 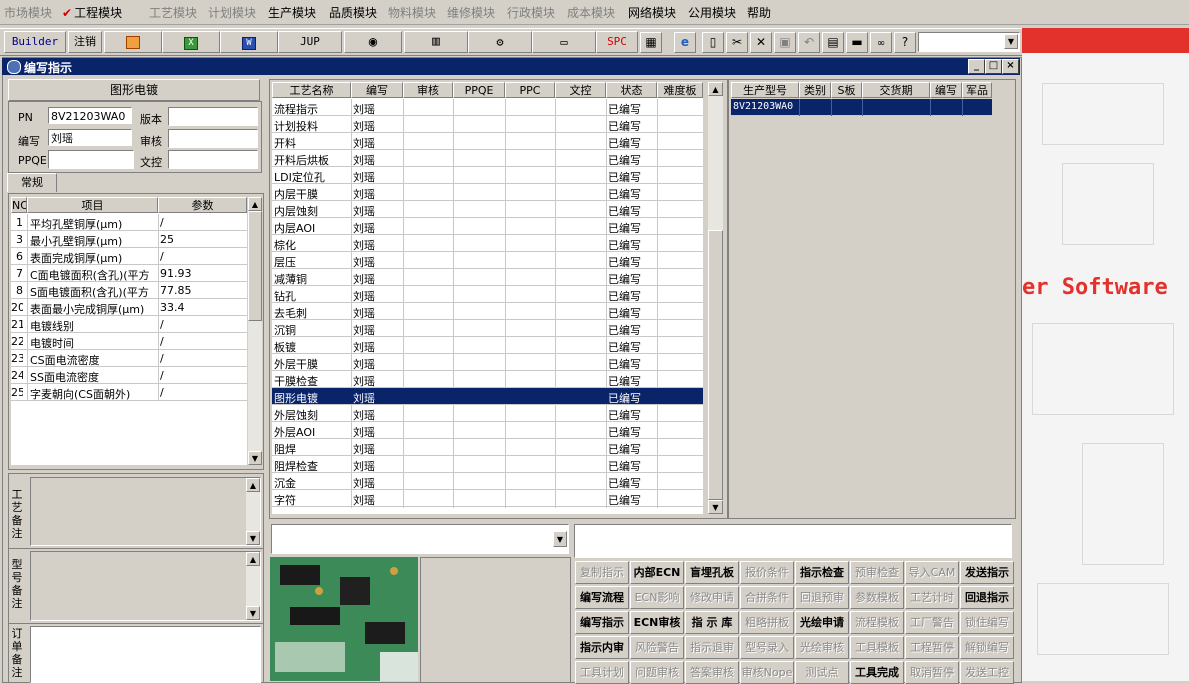 I want to click on process-header-1: 编写, so click(x=377, y=90).